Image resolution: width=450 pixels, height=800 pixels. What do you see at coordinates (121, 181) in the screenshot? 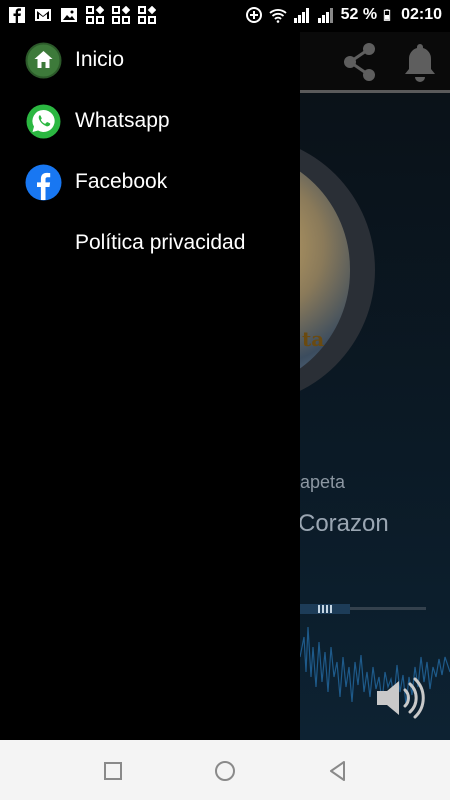
I see `drawer-label-facebook: Facebook` at bounding box center [121, 181].